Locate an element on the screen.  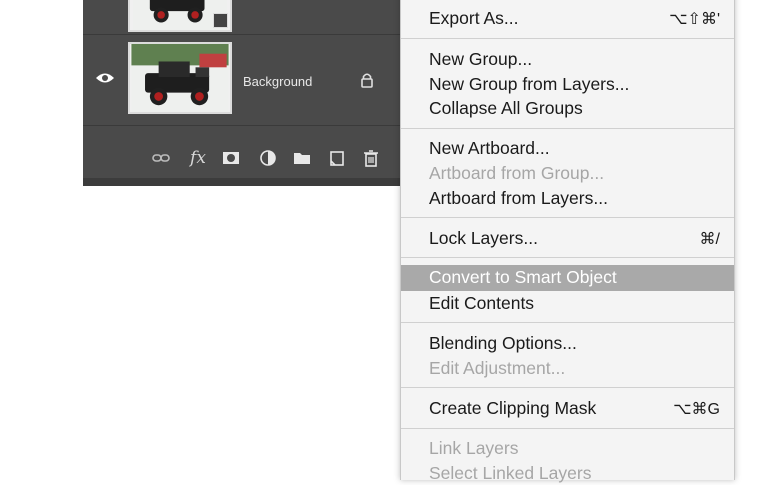
fx-icon: fx is located at coordinates (198, 158).